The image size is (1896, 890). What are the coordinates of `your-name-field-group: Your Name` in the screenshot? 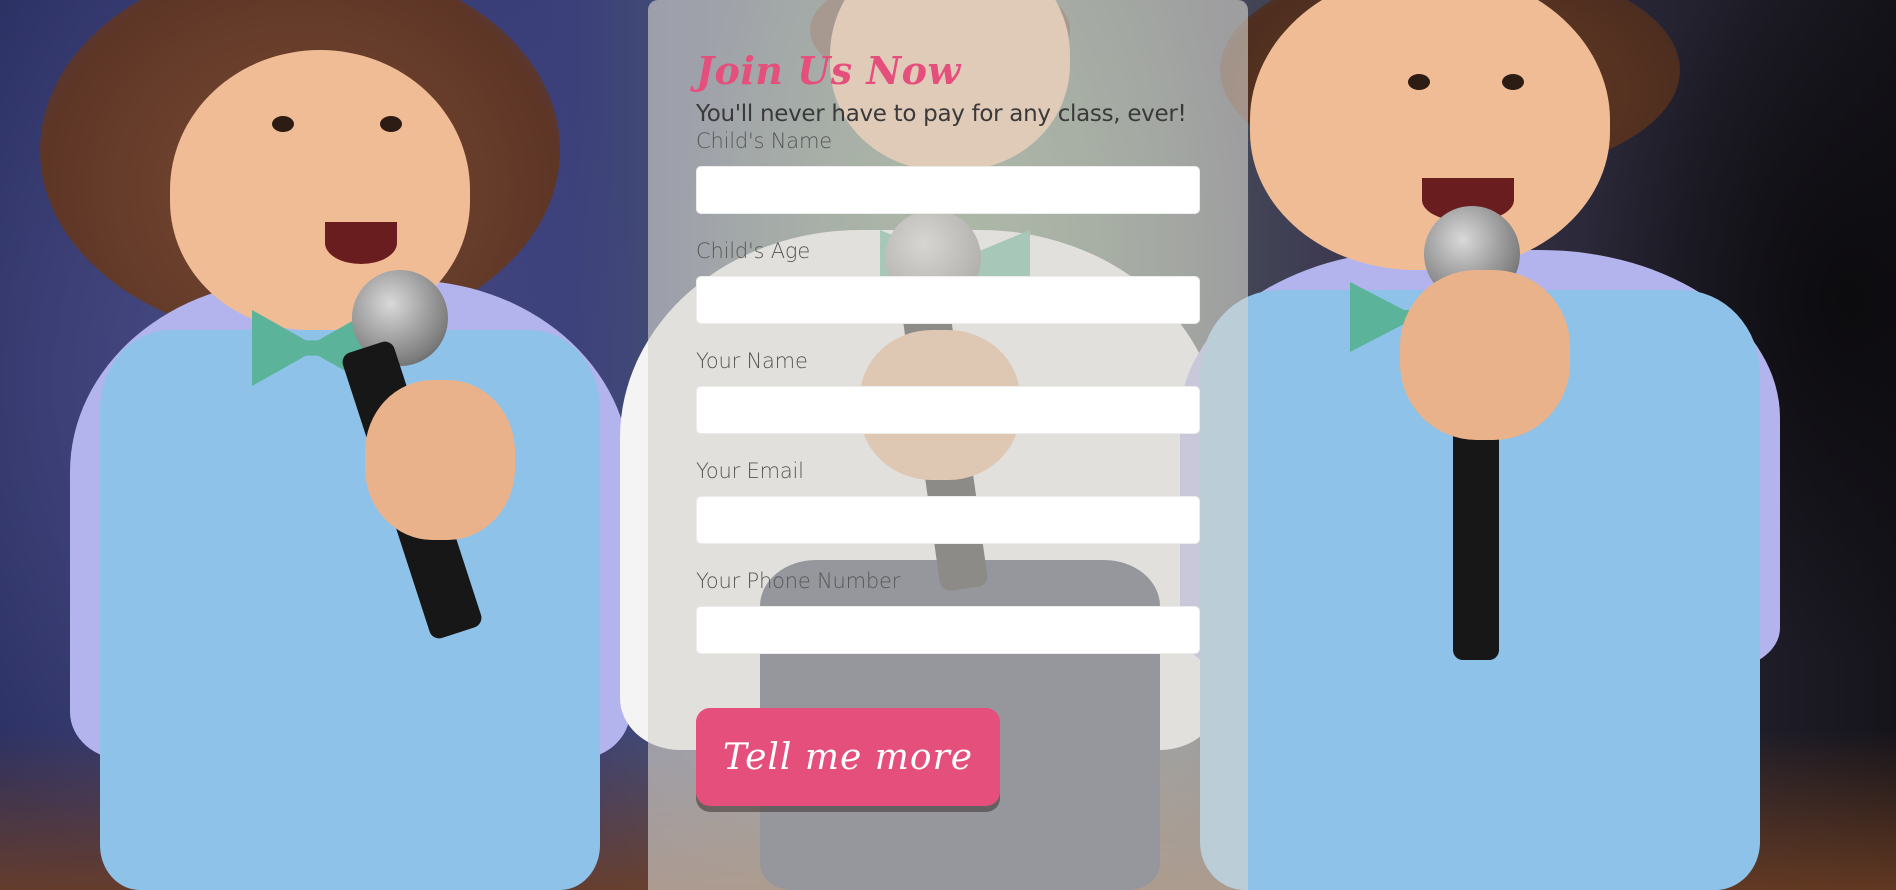 It's located at (948, 391).